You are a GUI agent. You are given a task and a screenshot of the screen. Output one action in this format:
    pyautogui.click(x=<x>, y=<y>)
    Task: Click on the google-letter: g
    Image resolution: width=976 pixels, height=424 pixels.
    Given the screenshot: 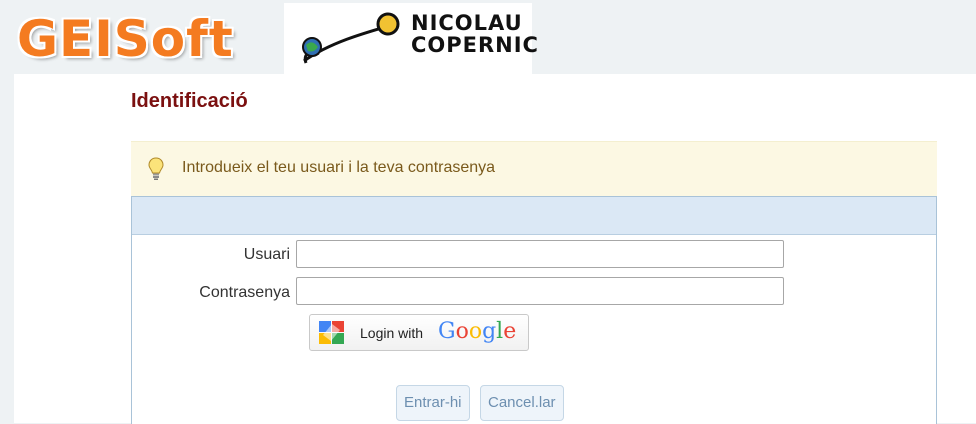 What is the action you would take?
    pyautogui.click(x=489, y=331)
    